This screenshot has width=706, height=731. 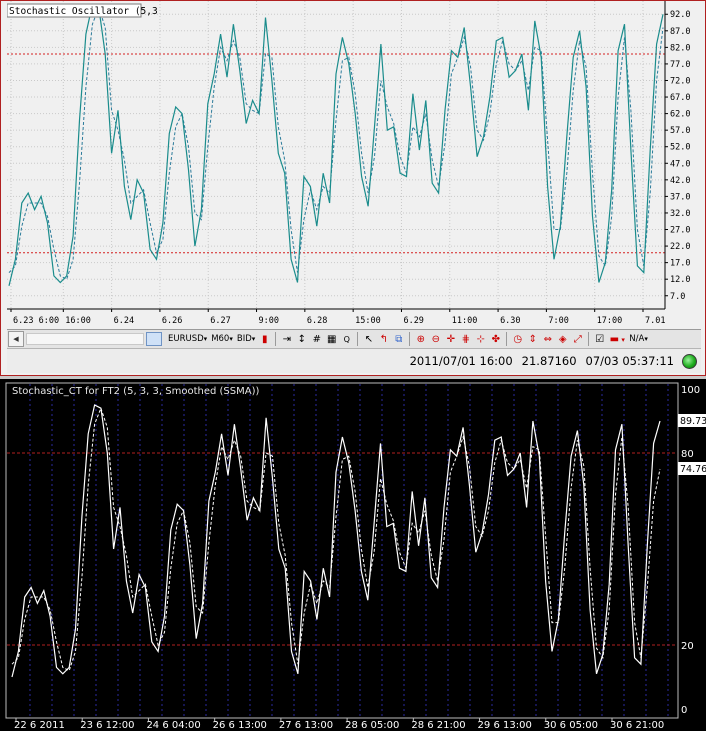 What do you see at coordinates (368, 321) in the screenshot?
I see `top-x-tick-label: 15:00` at bounding box center [368, 321].